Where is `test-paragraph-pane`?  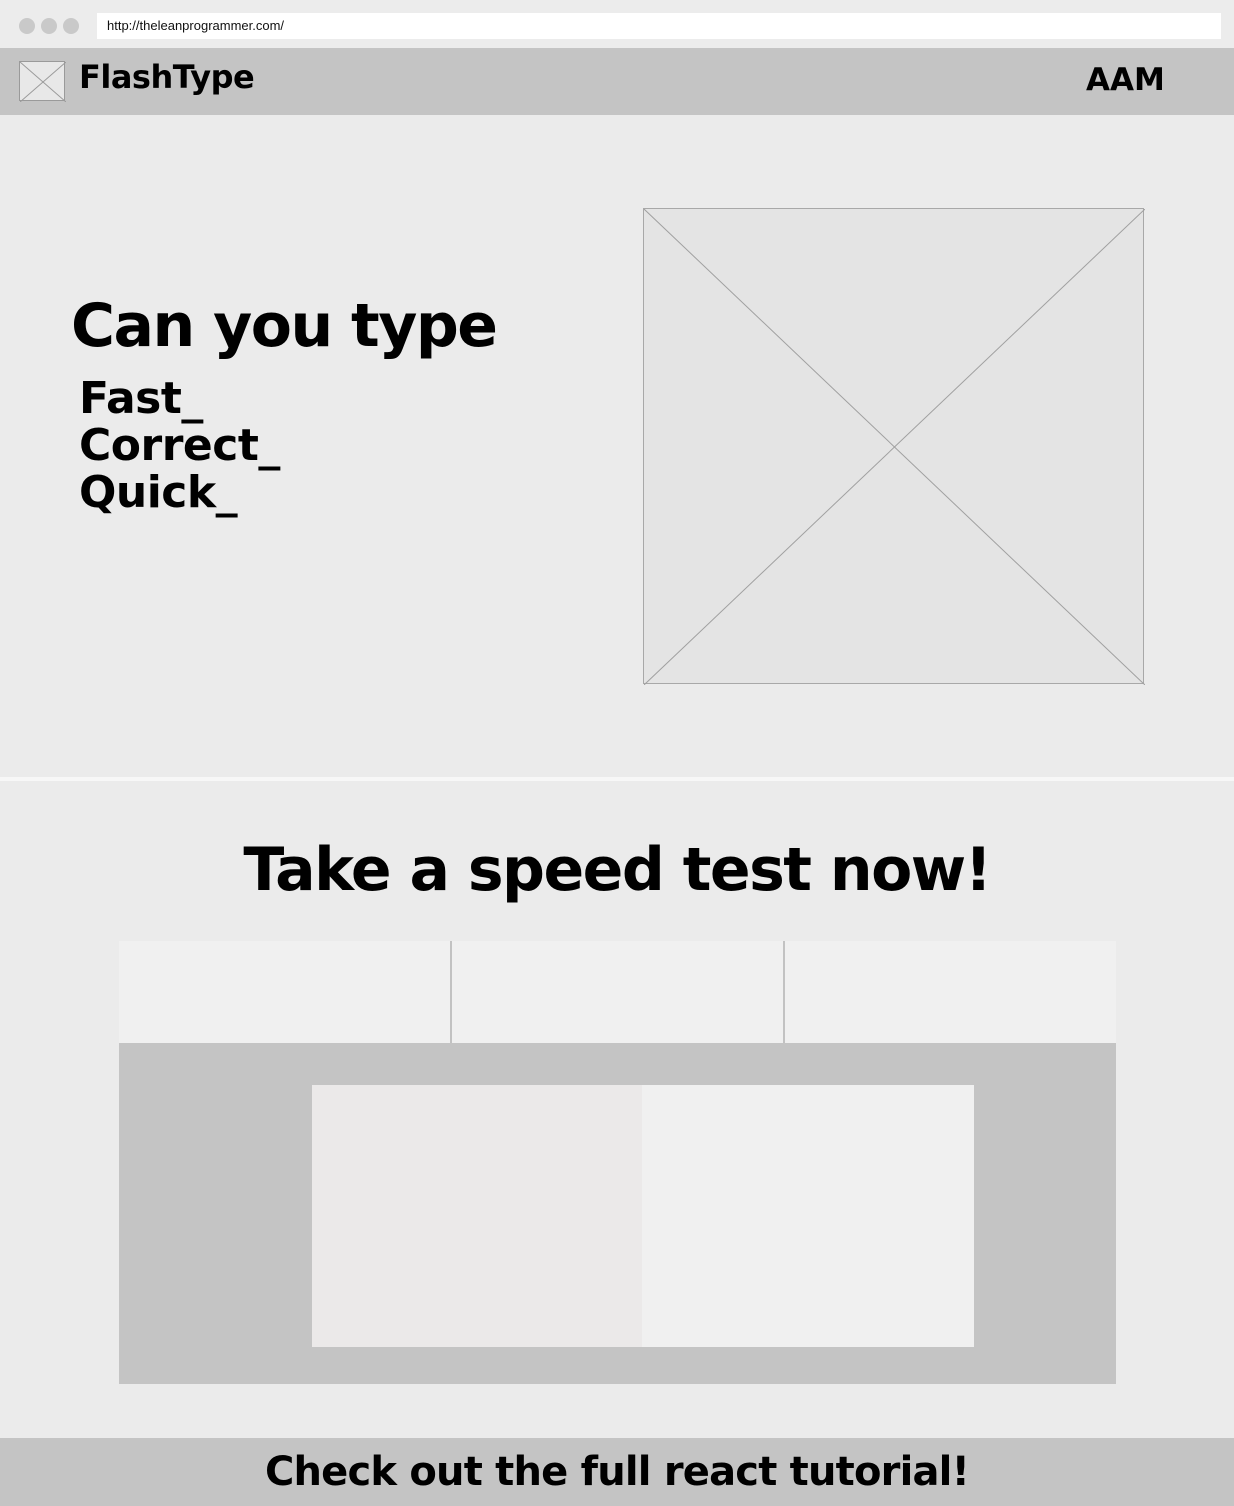 test-paragraph-pane is located at coordinates (477, 1216).